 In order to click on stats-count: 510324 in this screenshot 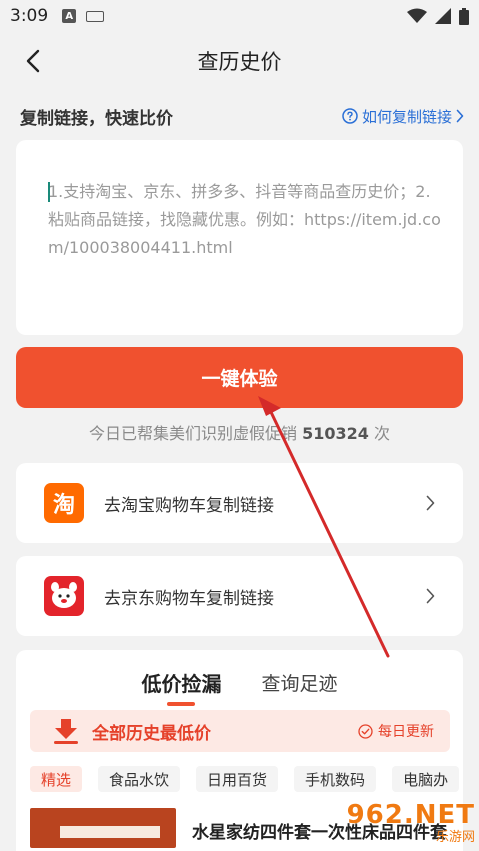, I will do `click(335, 433)`.